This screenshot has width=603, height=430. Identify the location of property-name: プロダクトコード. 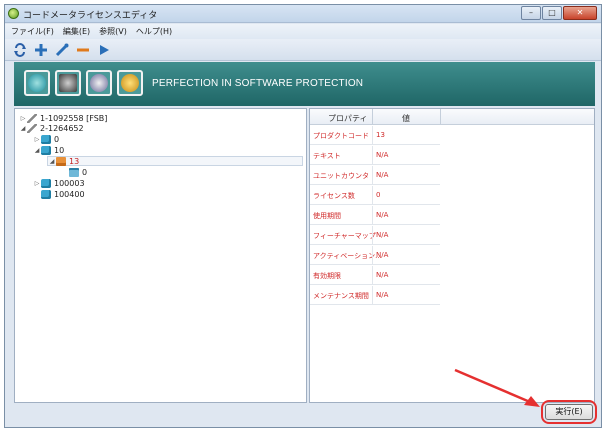
(341, 136).